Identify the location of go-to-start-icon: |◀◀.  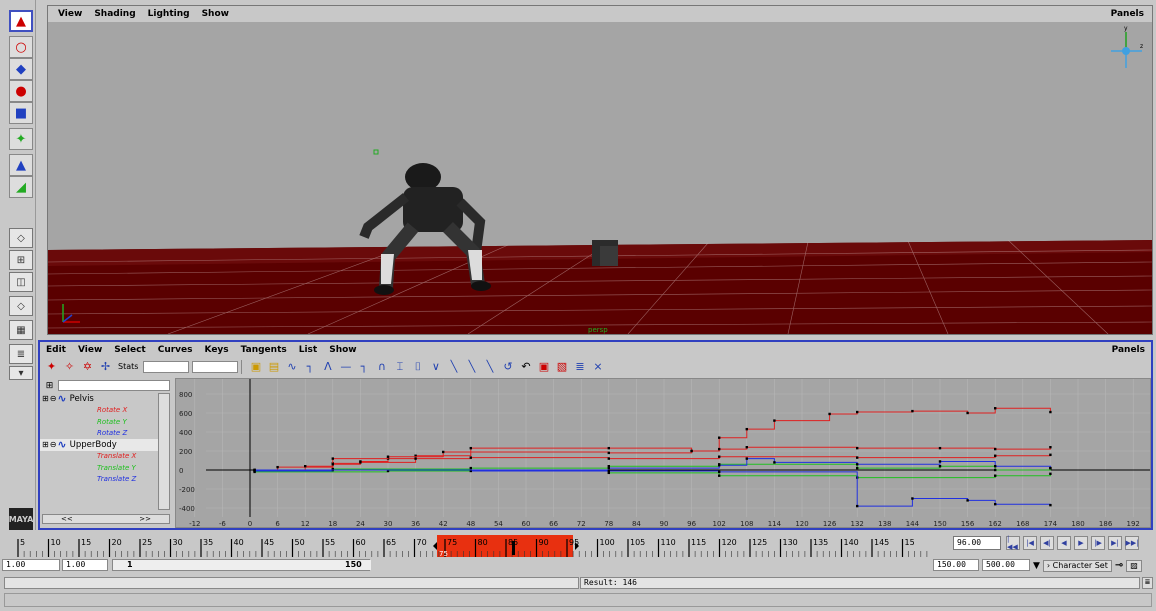
(1013, 543).